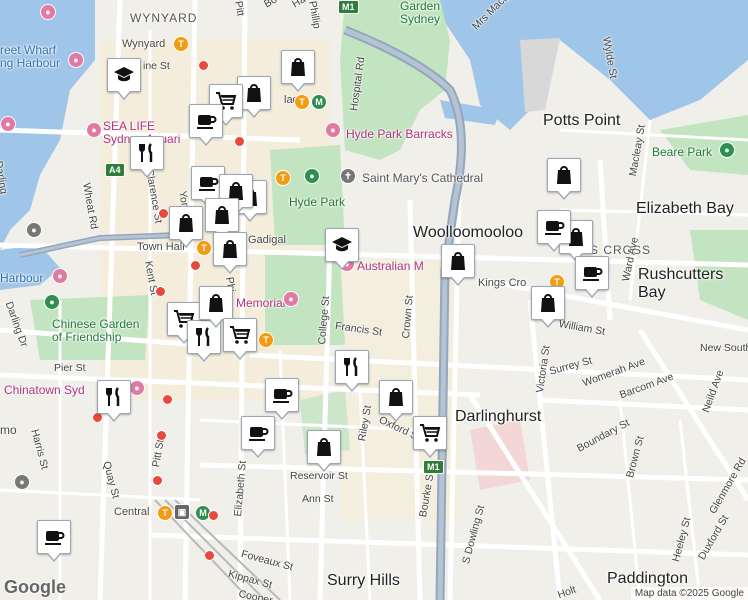 The height and width of the screenshot is (600, 748). What do you see at coordinates (261, 303) in the screenshot?
I see `poi-label-memorial: Memorial` at bounding box center [261, 303].